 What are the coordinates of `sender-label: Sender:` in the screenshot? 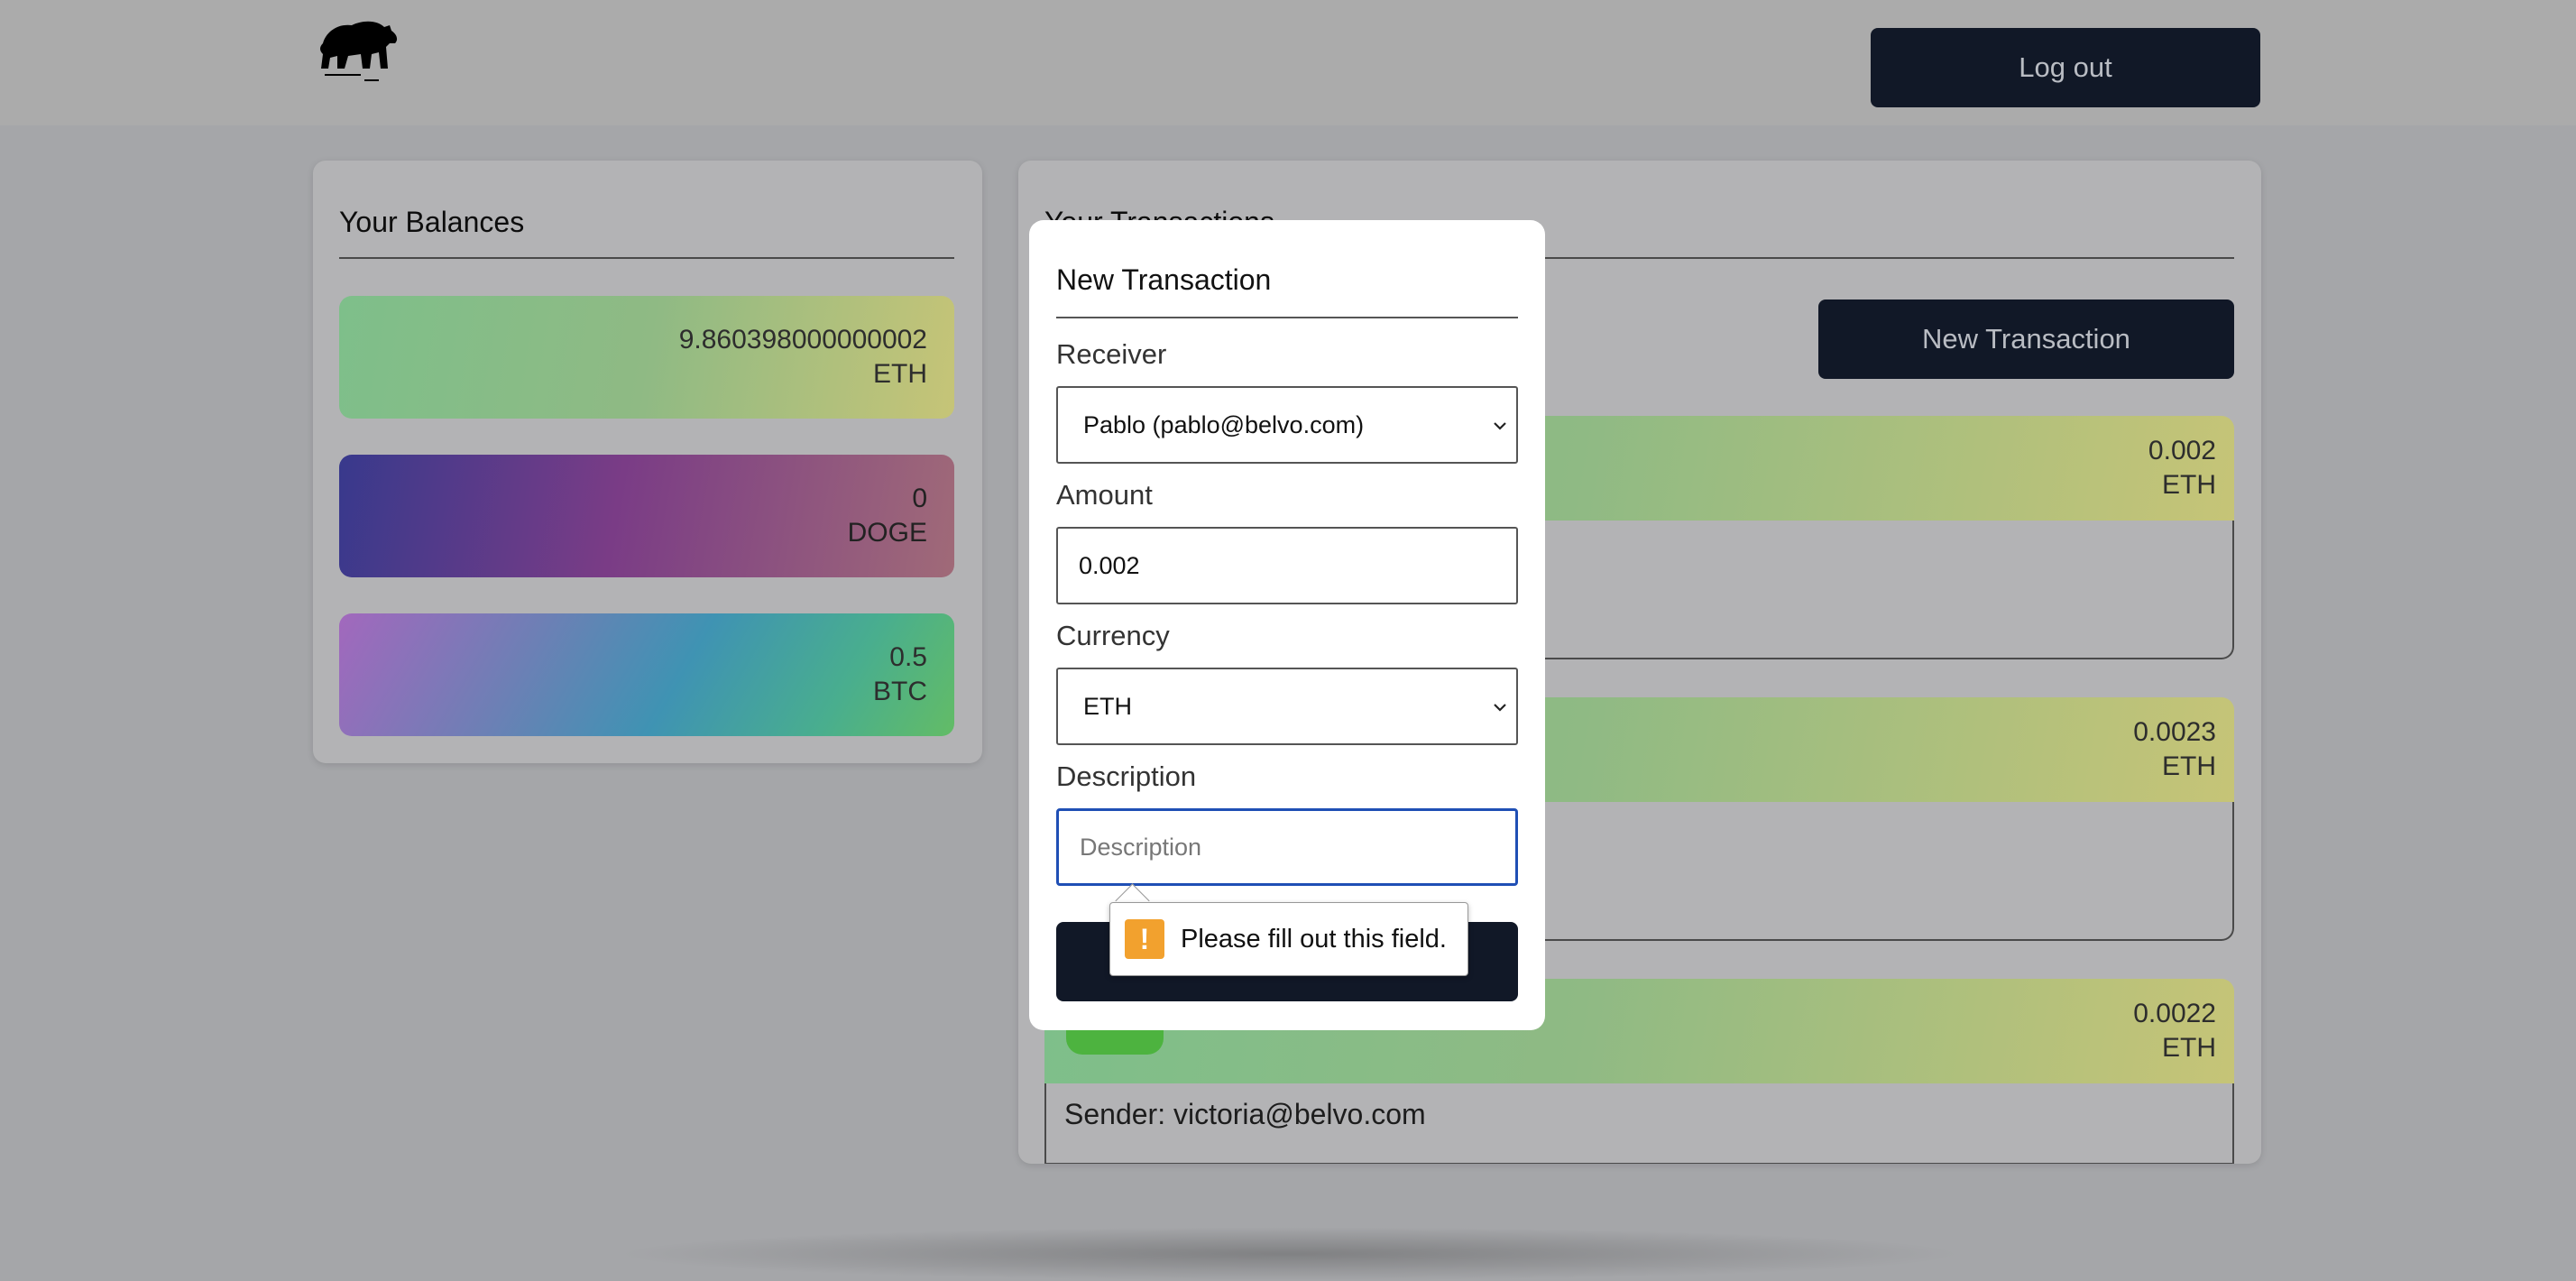 It's located at (1115, 1114).